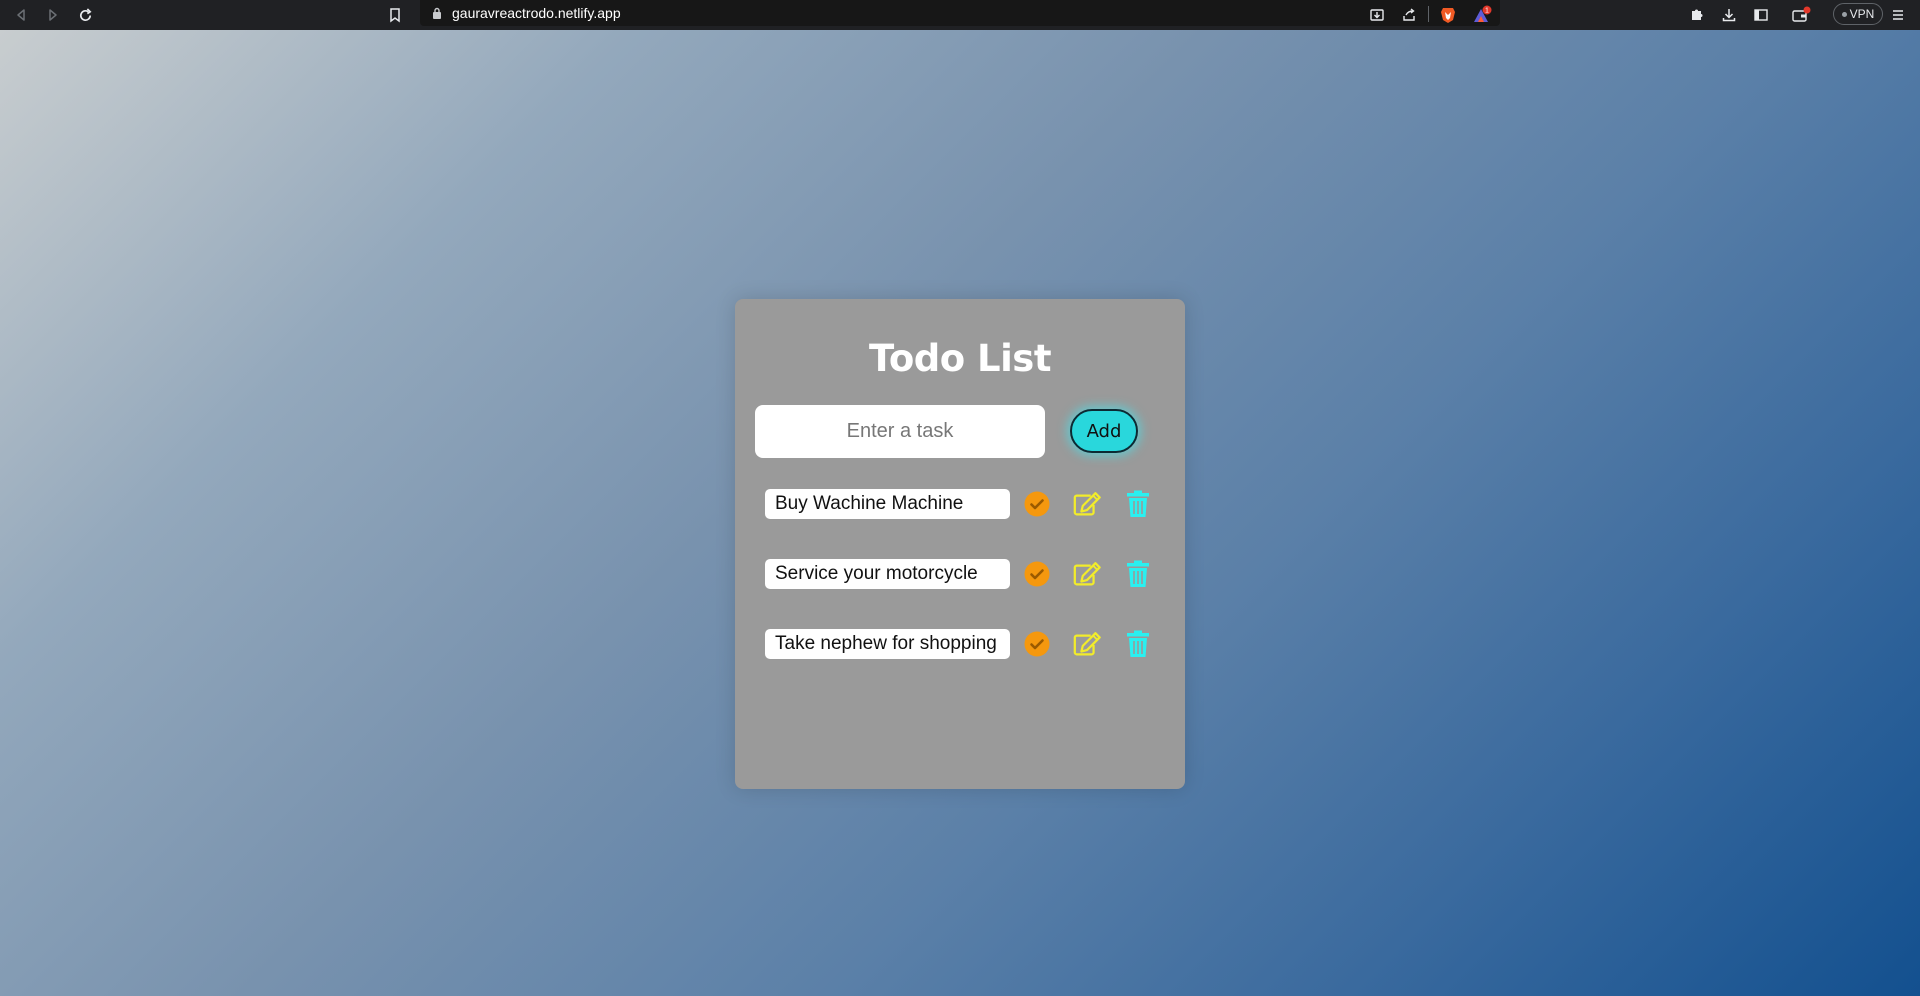 Image resolution: width=1920 pixels, height=996 pixels. Describe the element at coordinates (1898, 15) in the screenshot. I see `menu-icon` at that location.